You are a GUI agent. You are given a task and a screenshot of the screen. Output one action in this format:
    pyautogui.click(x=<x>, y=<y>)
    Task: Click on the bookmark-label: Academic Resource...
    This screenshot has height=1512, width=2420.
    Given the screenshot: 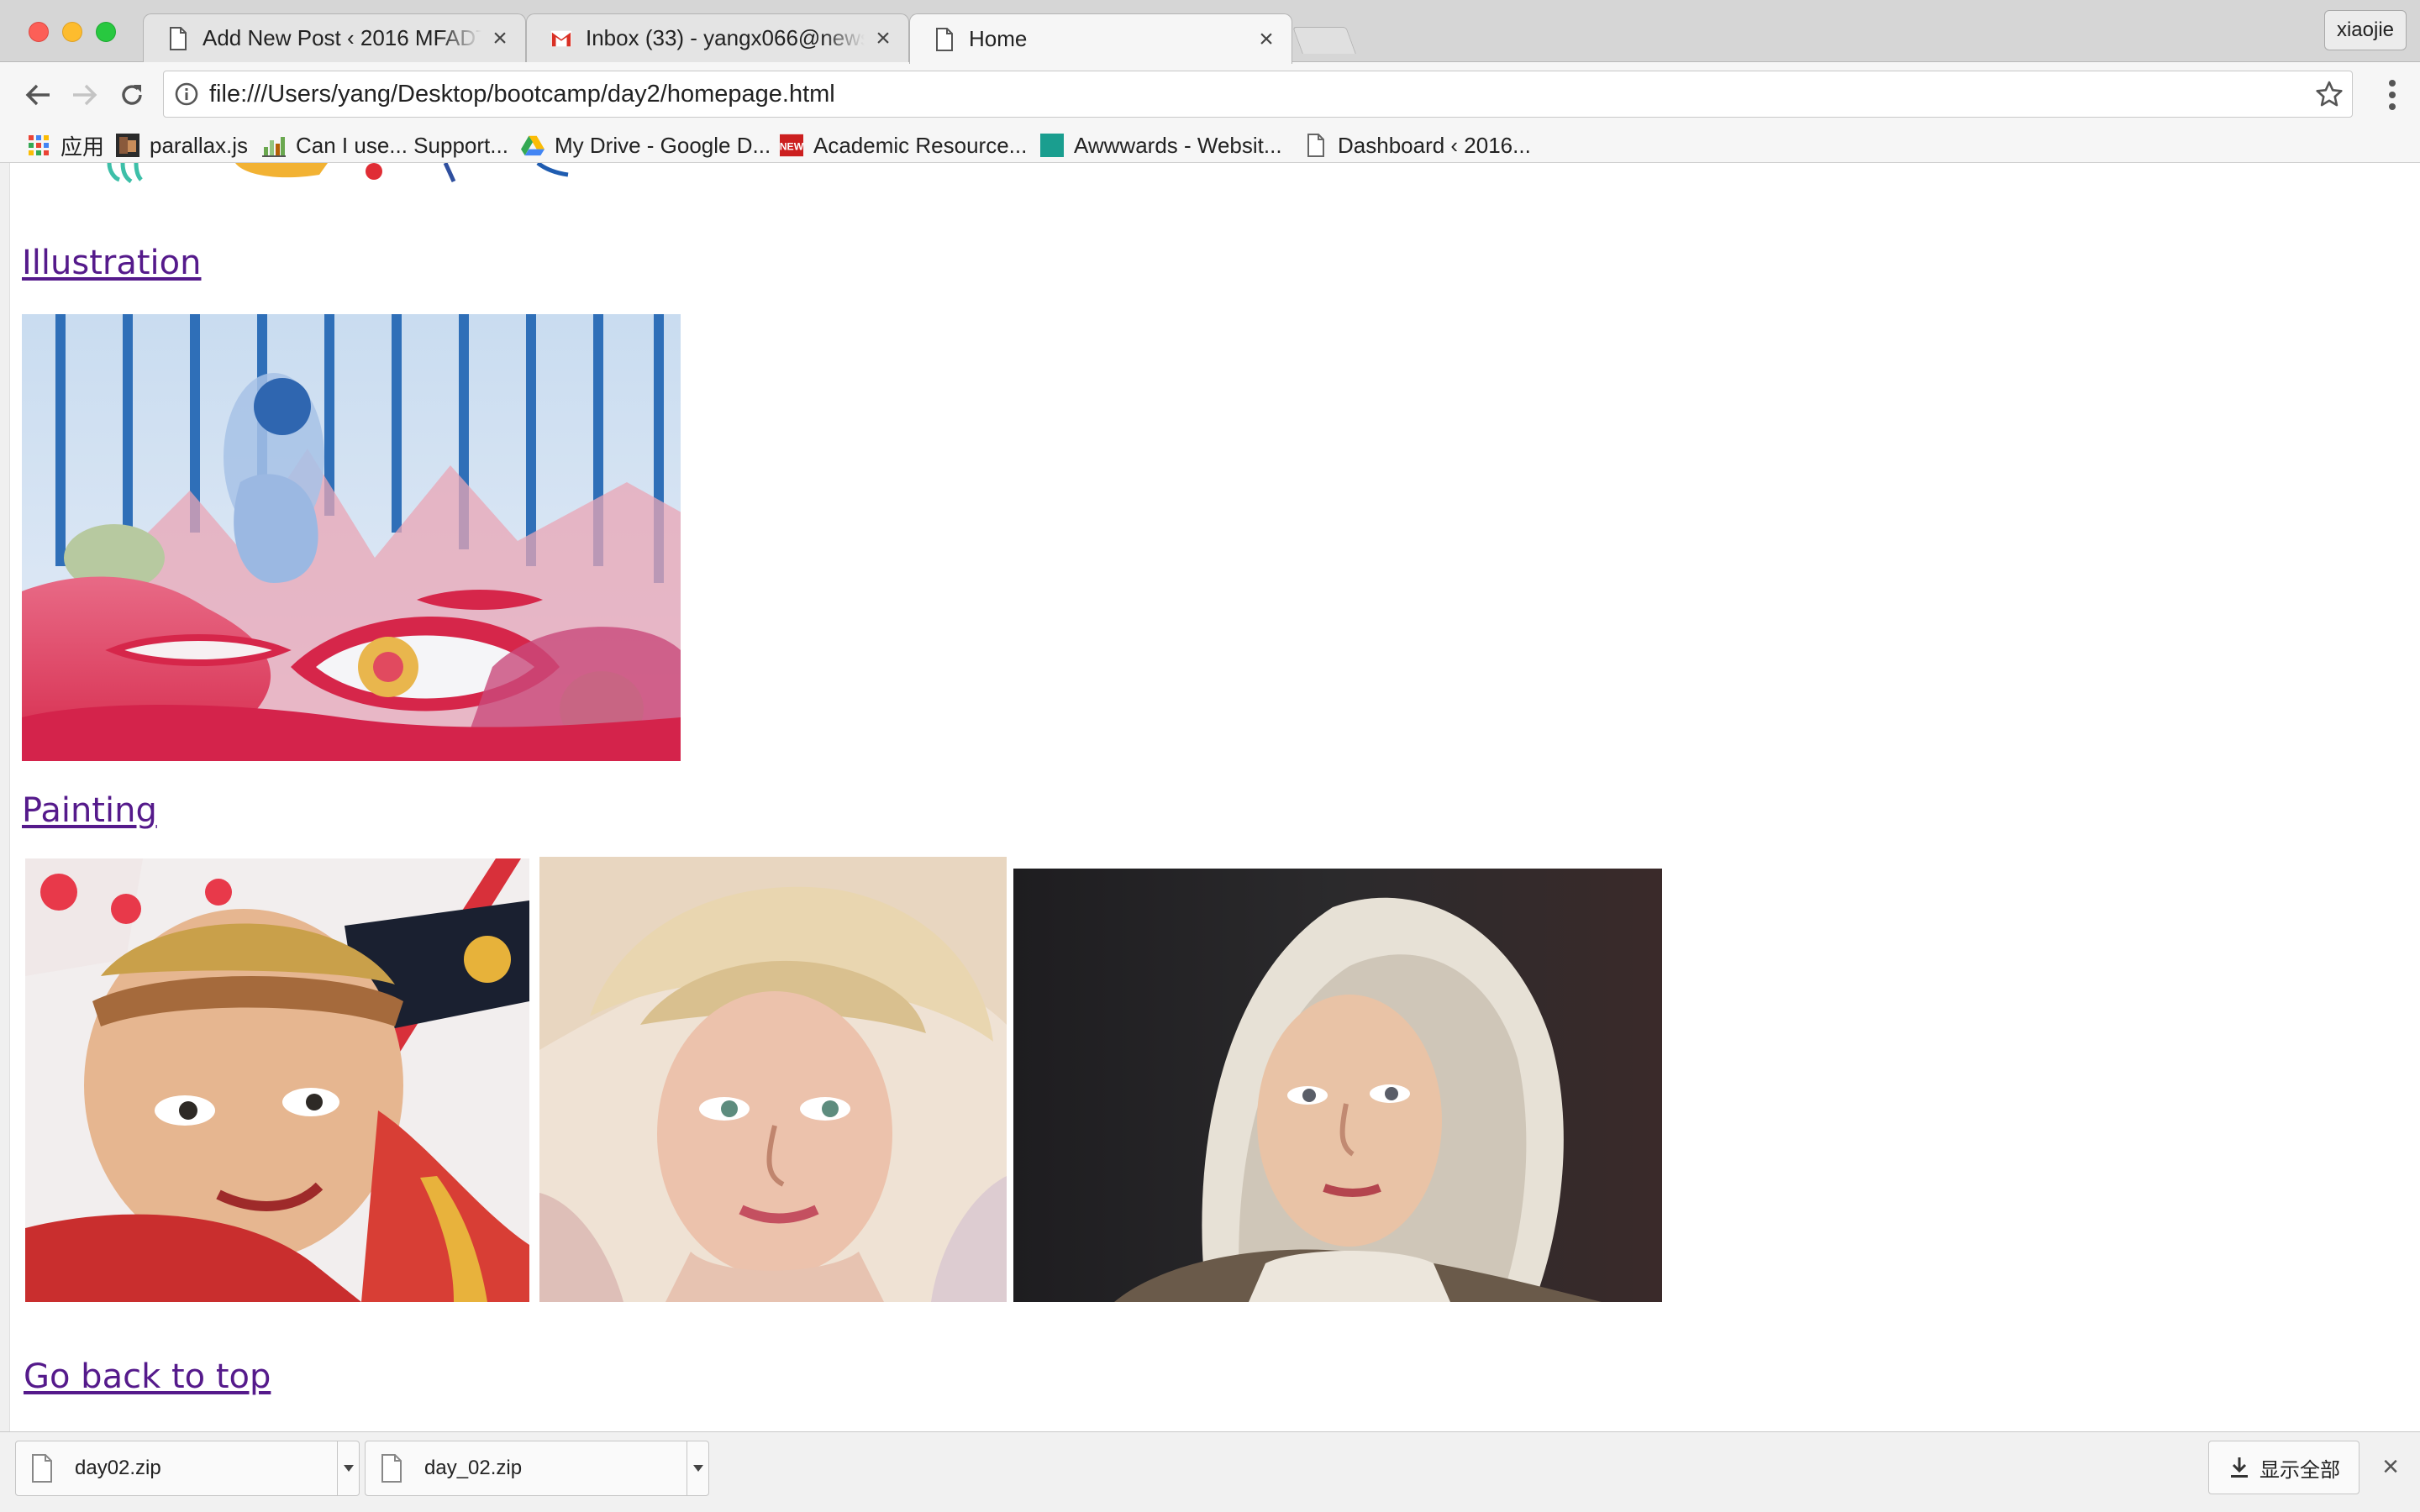 What is the action you would take?
    pyautogui.click(x=921, y=145)
    